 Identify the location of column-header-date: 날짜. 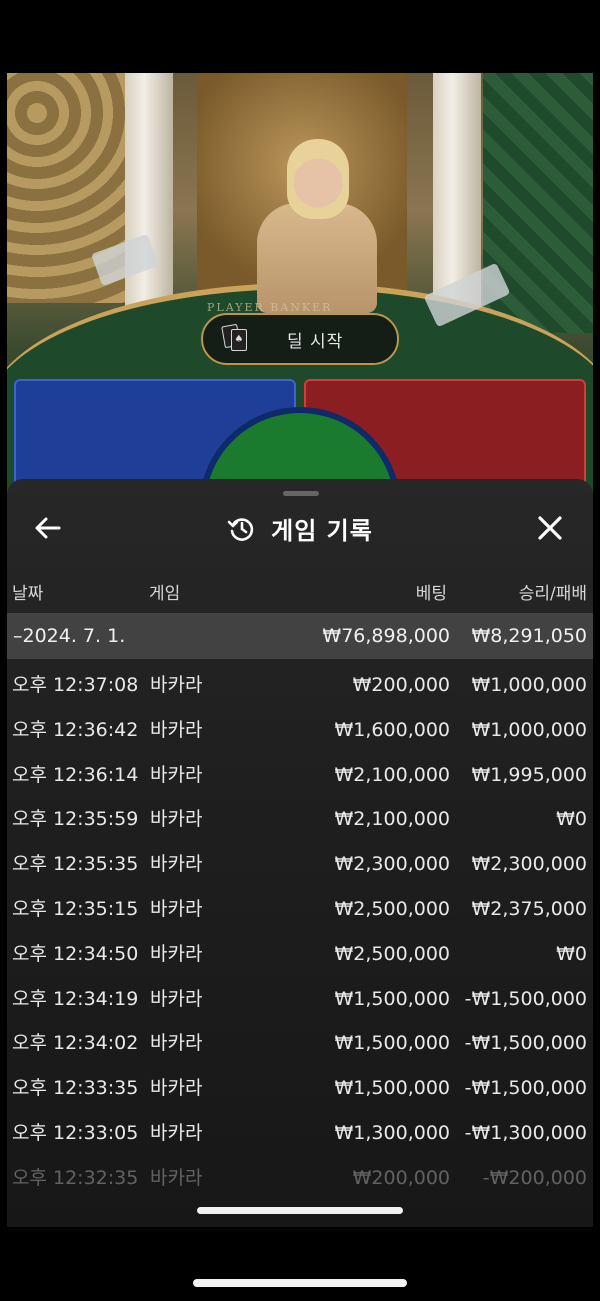
(28, 594).